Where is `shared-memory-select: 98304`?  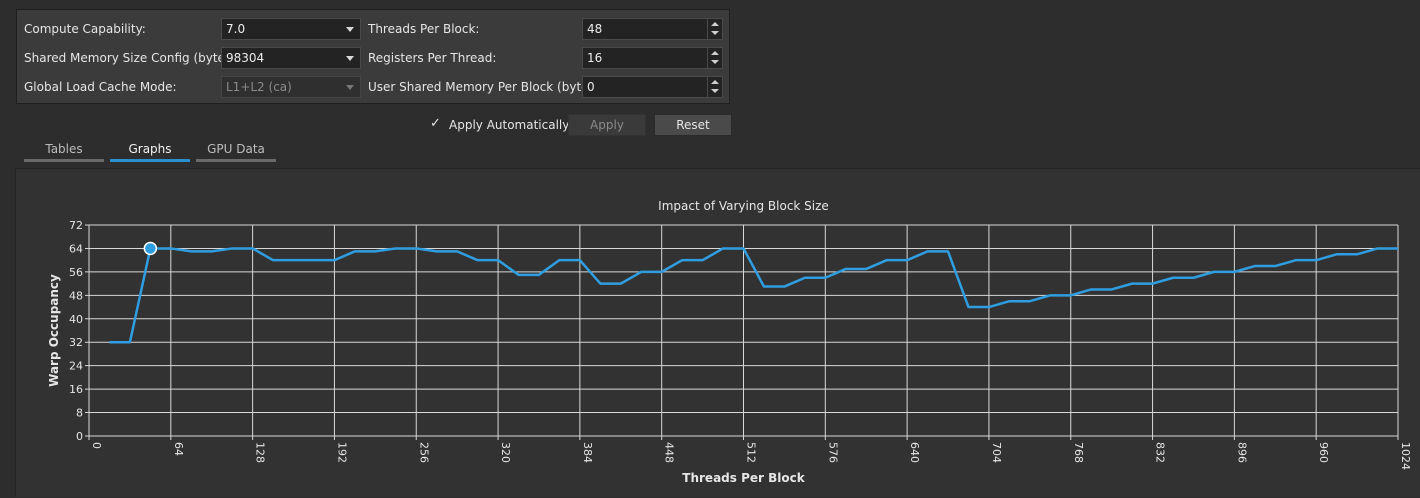
shared-memory-select: 98304 is located at coordinates (291, 58).